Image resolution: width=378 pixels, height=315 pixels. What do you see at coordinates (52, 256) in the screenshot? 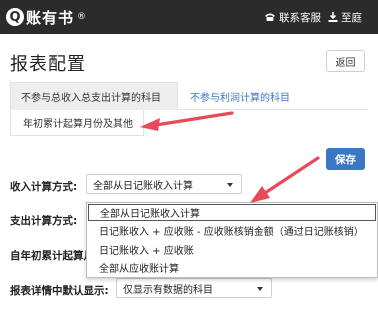
I see `year-start-month-label: 自年初累计起算月` at bounding box center [52, 256].